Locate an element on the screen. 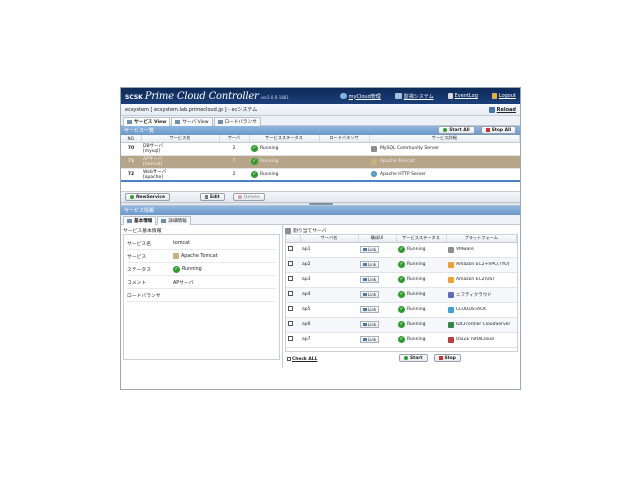 The image size is (640, 480). service-name-cell: DBサーバ [mysql] is located at coordinates (180, 149).